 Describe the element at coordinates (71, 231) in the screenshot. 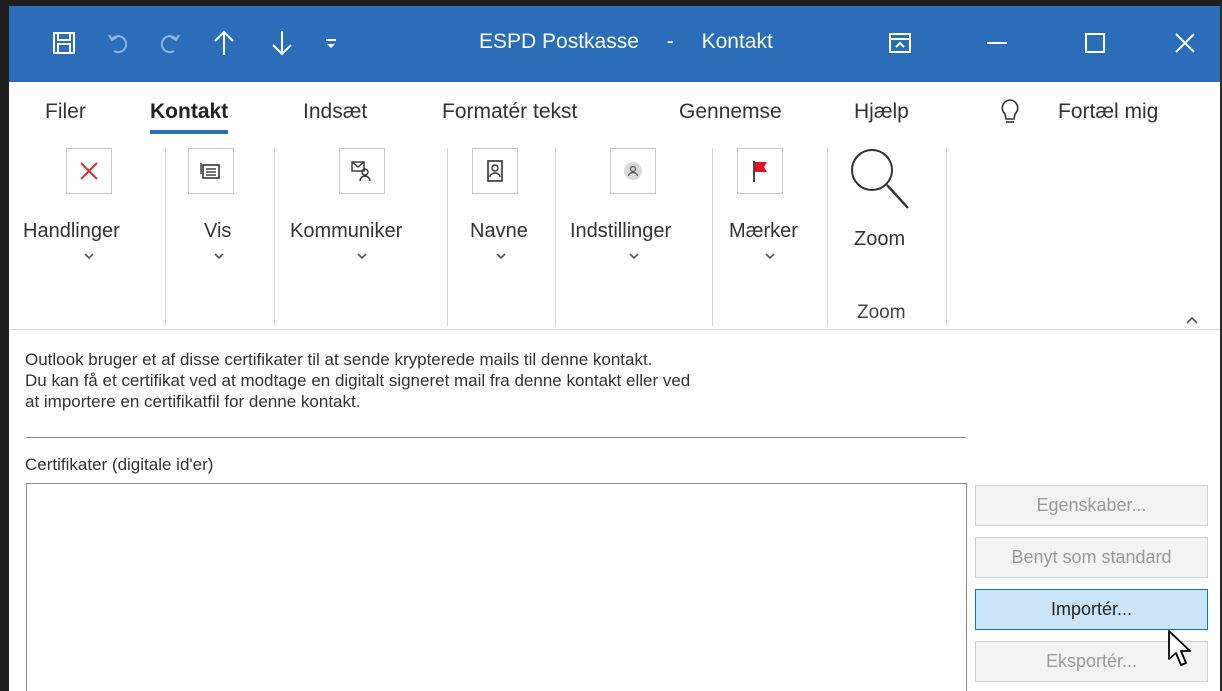

I see `group-label-handlinger: Handlinger` at that location.